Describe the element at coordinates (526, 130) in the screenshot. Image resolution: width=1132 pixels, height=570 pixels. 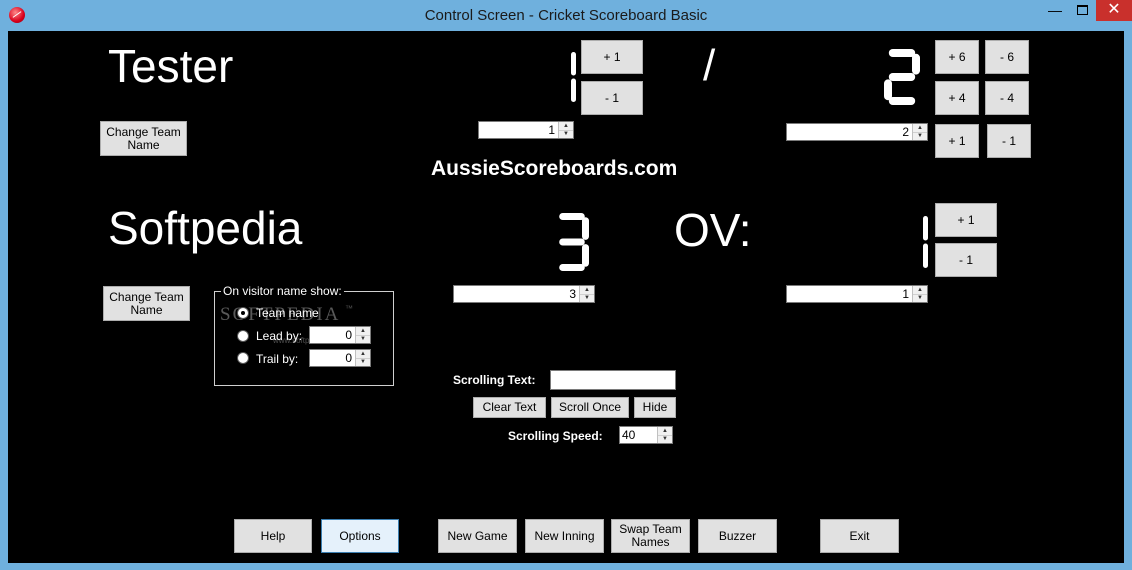
I see `team1-runs-stepper: 1 ▲ ▼` at that location.